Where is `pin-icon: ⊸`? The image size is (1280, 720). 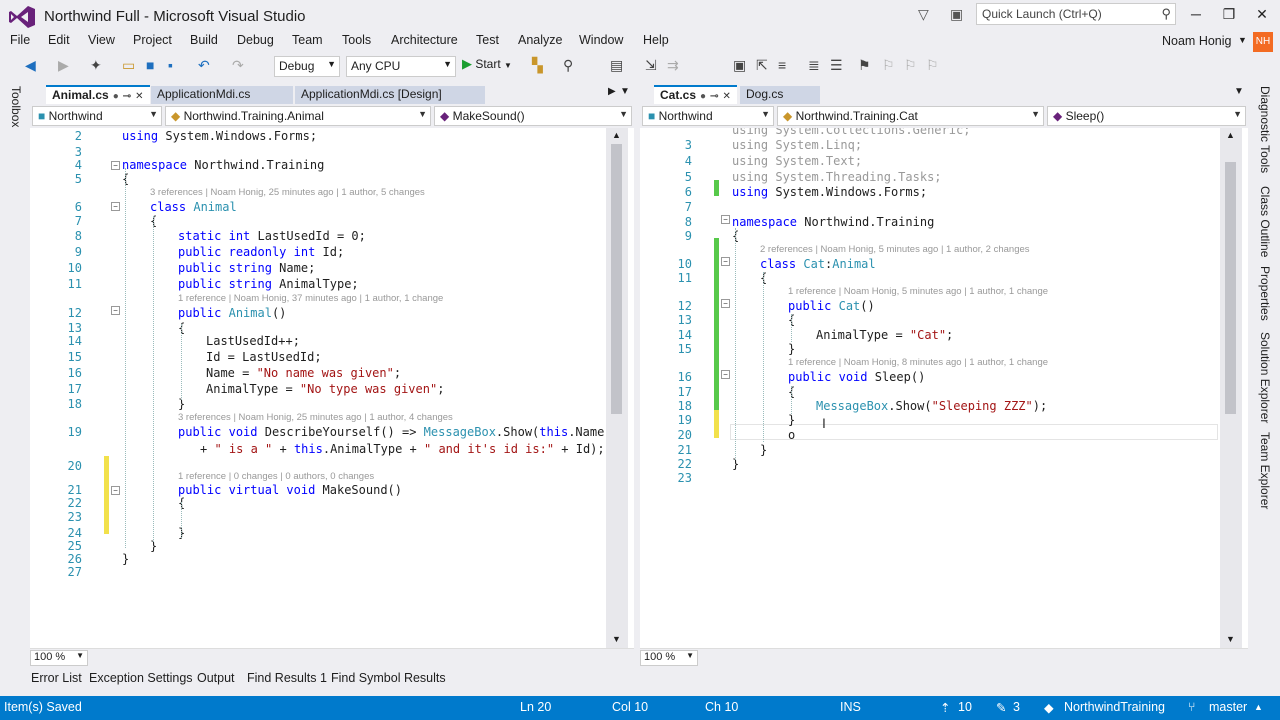
pin-icon: ⊸ is located at coordinates (714, 96).